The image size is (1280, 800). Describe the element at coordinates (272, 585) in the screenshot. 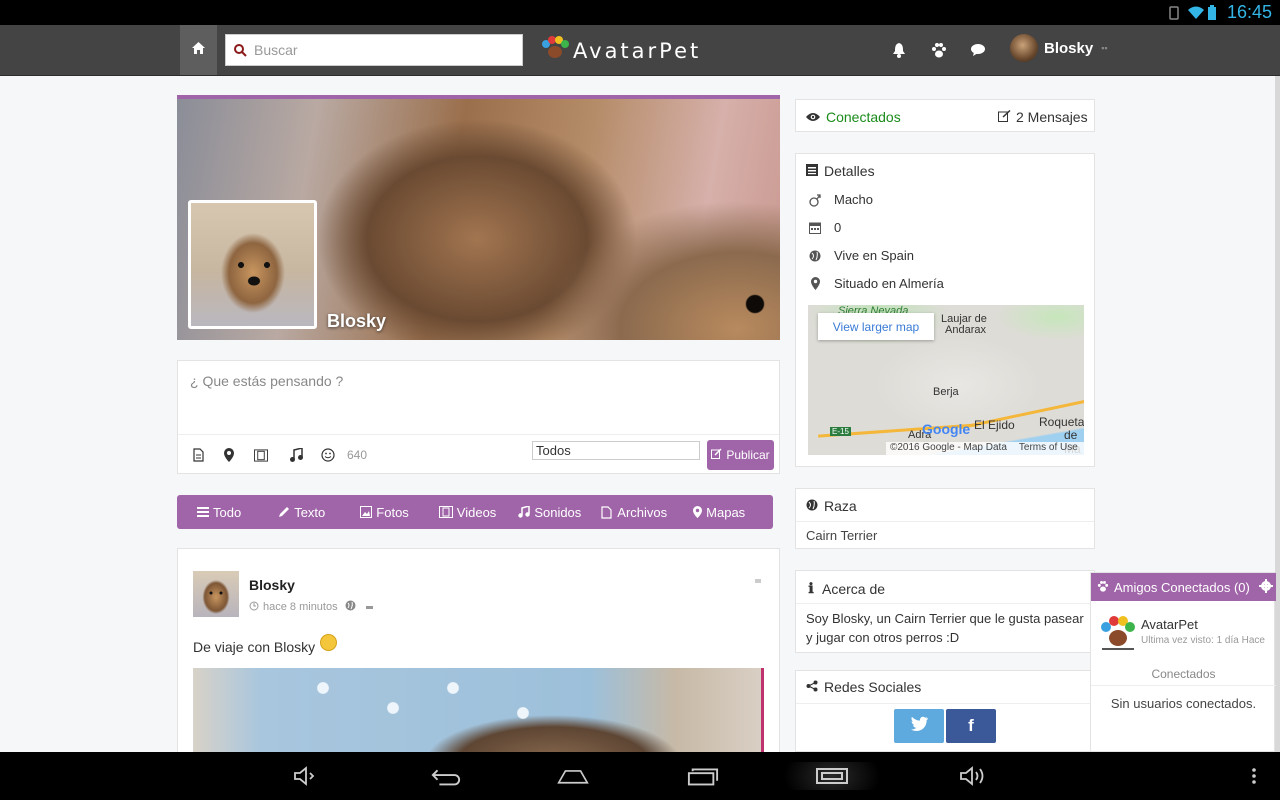

I see `post-author: Blosky` at that location.